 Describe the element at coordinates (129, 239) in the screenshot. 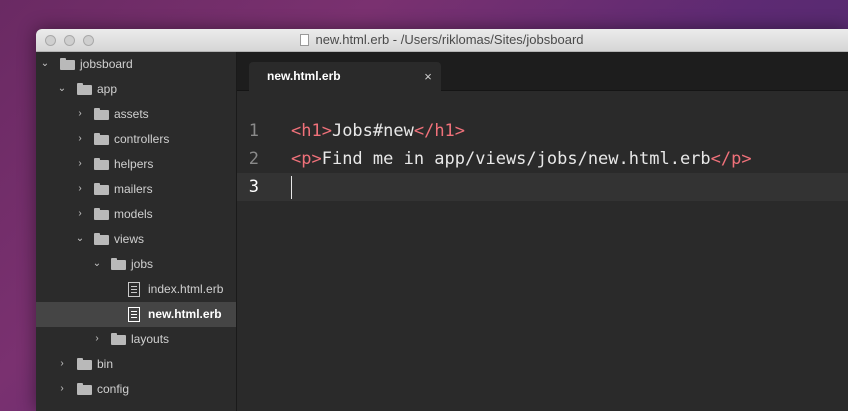

I see `sidebar-item-label: views` at that location.